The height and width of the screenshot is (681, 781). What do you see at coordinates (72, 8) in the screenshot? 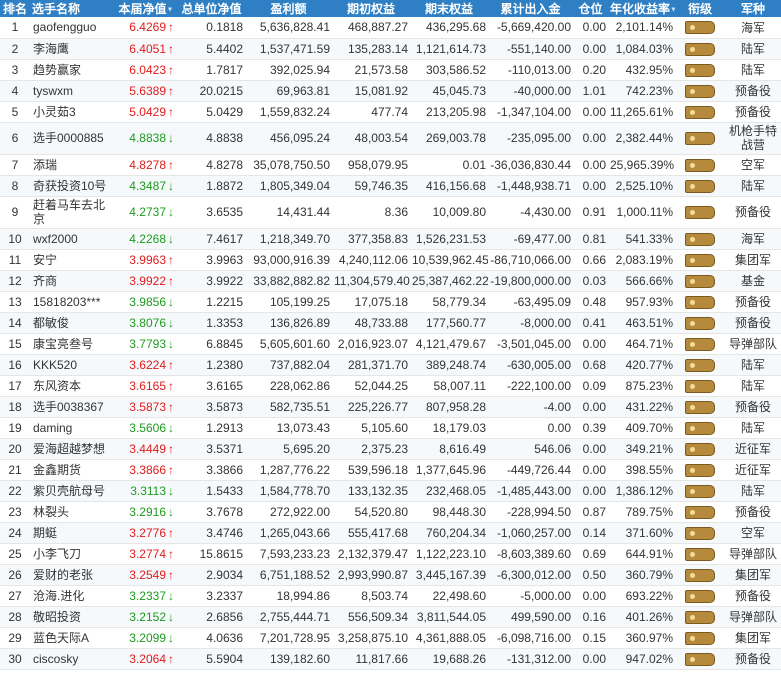
I see `header-name: 选手名称` at bounding box center [72, 8].